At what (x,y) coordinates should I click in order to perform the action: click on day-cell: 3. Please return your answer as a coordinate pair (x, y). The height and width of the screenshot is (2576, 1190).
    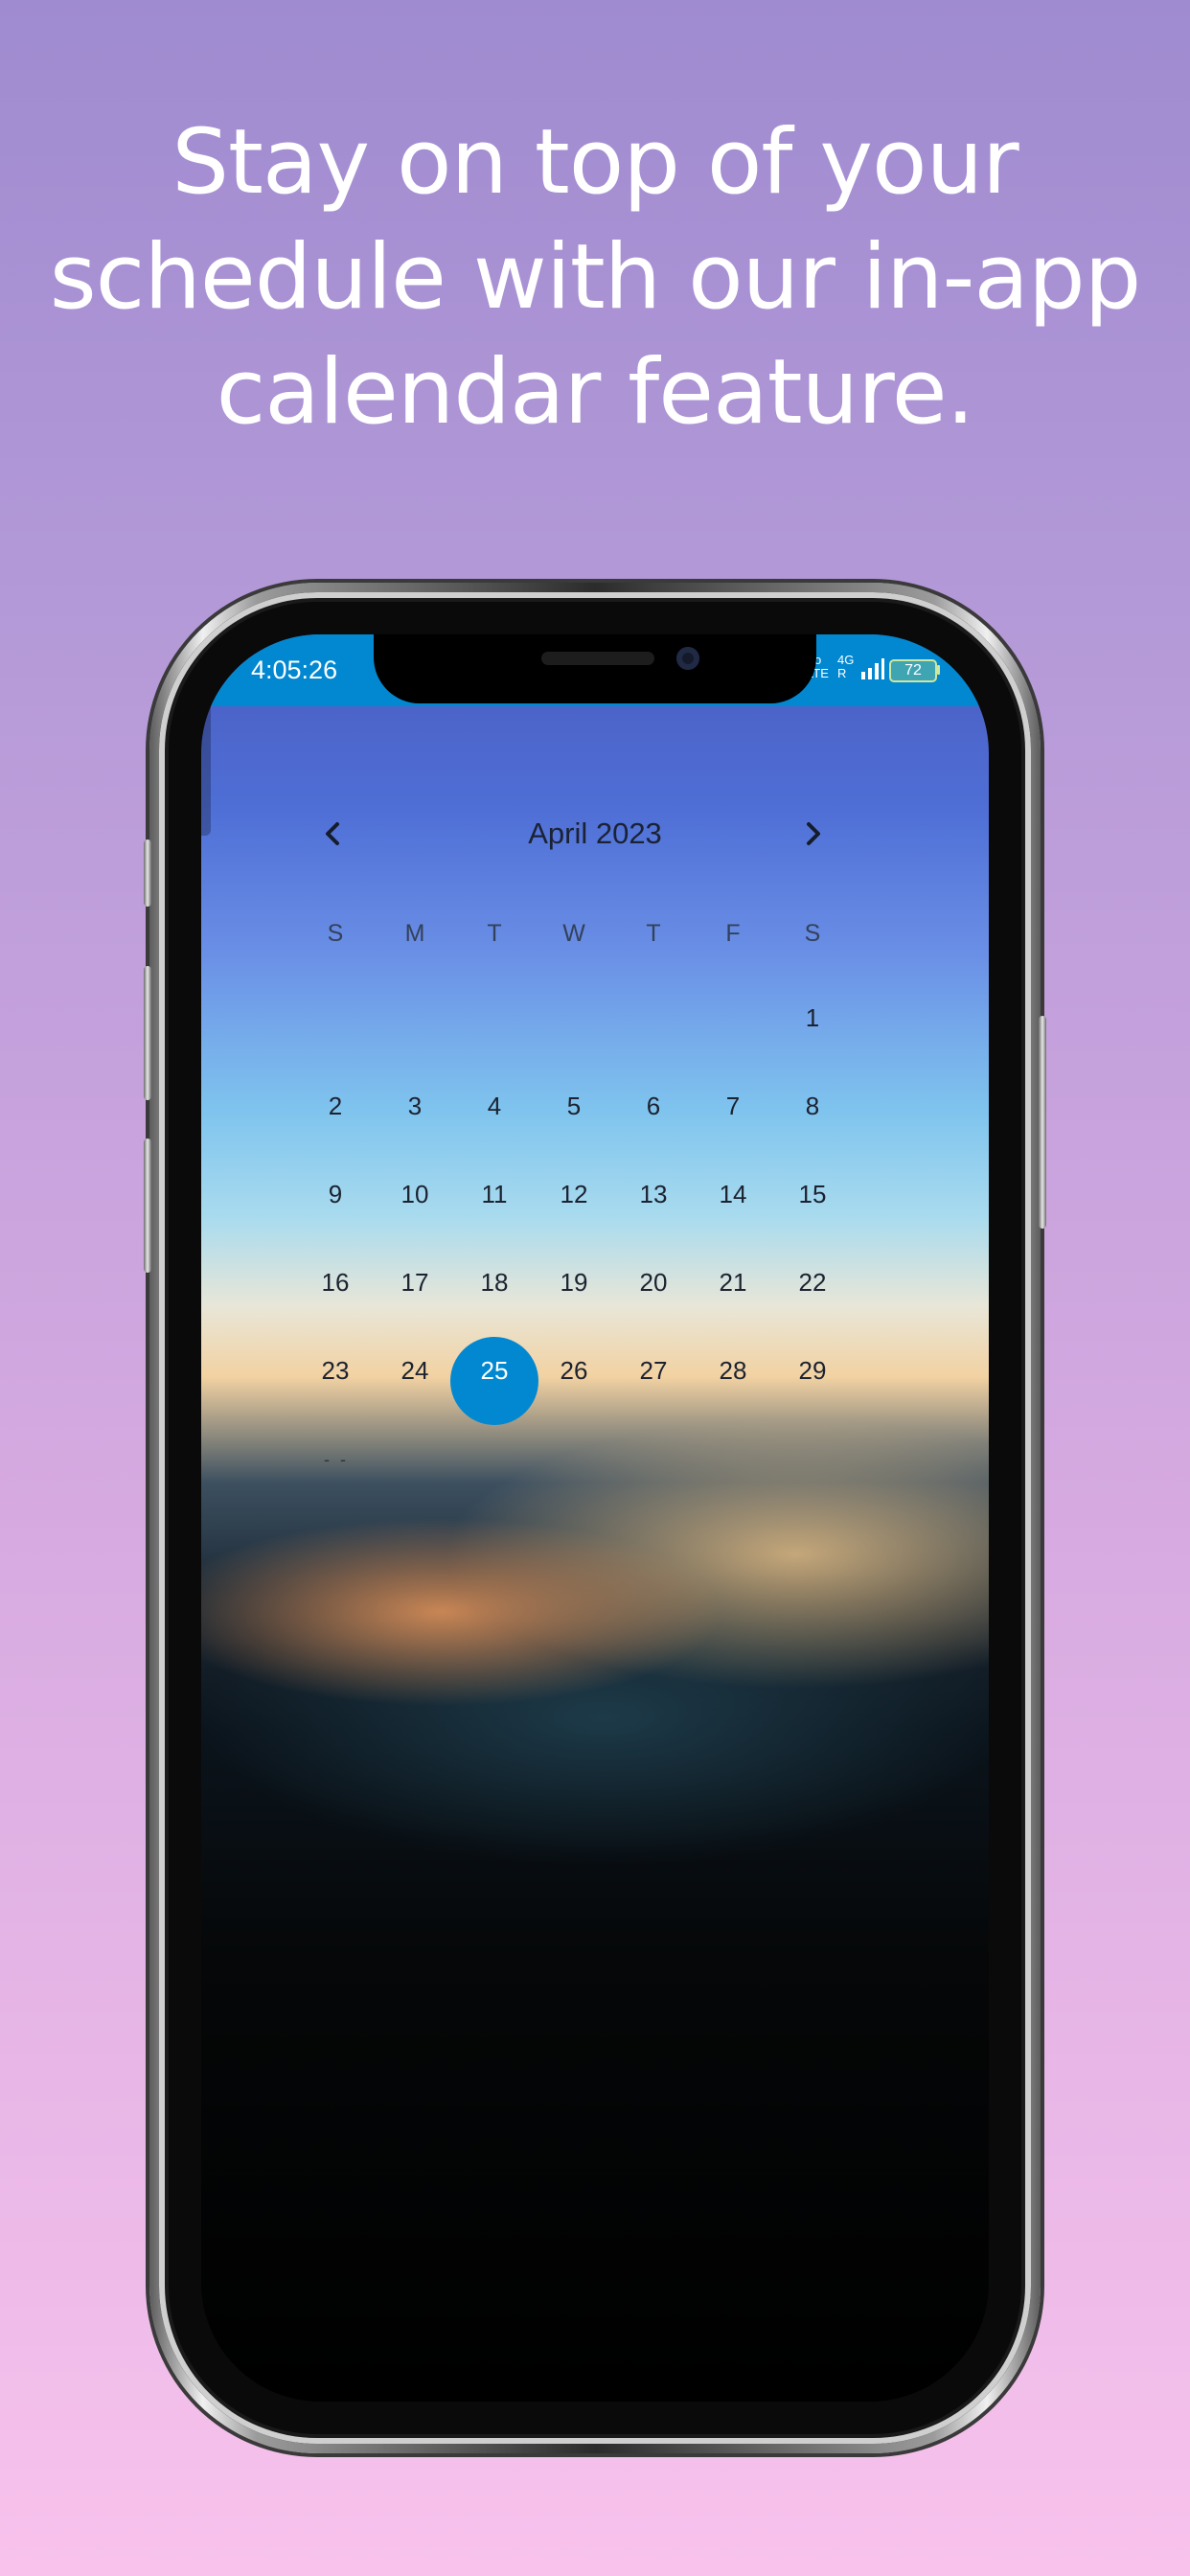
    Looking at the image, I should click on (415, 1107).